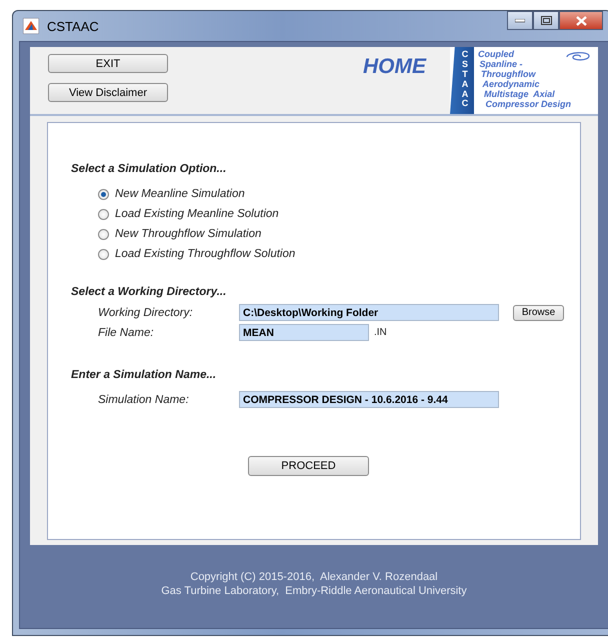  I want to click on logo-text: Throughflow, so click(508, 74).